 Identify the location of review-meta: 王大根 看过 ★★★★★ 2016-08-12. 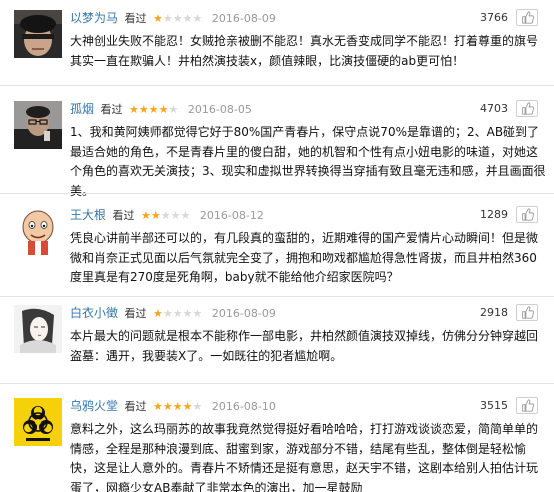
(167, 215).